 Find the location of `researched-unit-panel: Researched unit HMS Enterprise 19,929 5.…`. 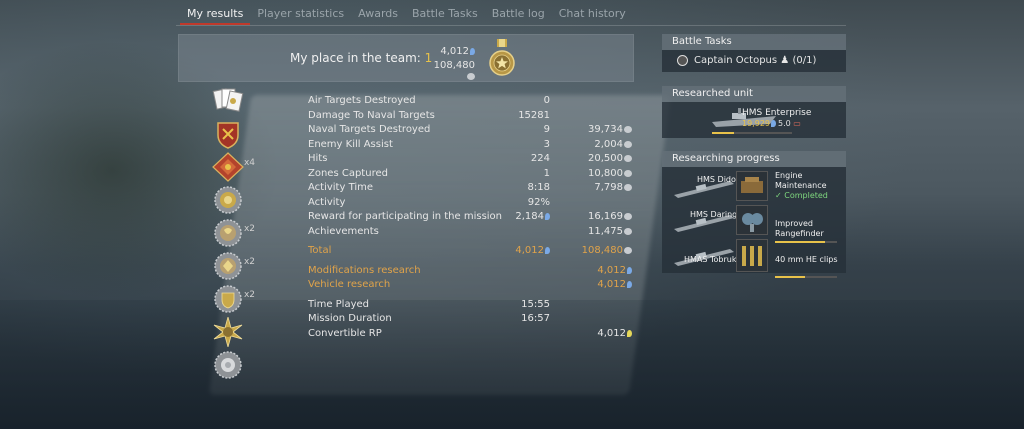

researched-unit-panel: Researched unit HMS Enterprise 19,929 5.… is located at coordinates (754, 112).